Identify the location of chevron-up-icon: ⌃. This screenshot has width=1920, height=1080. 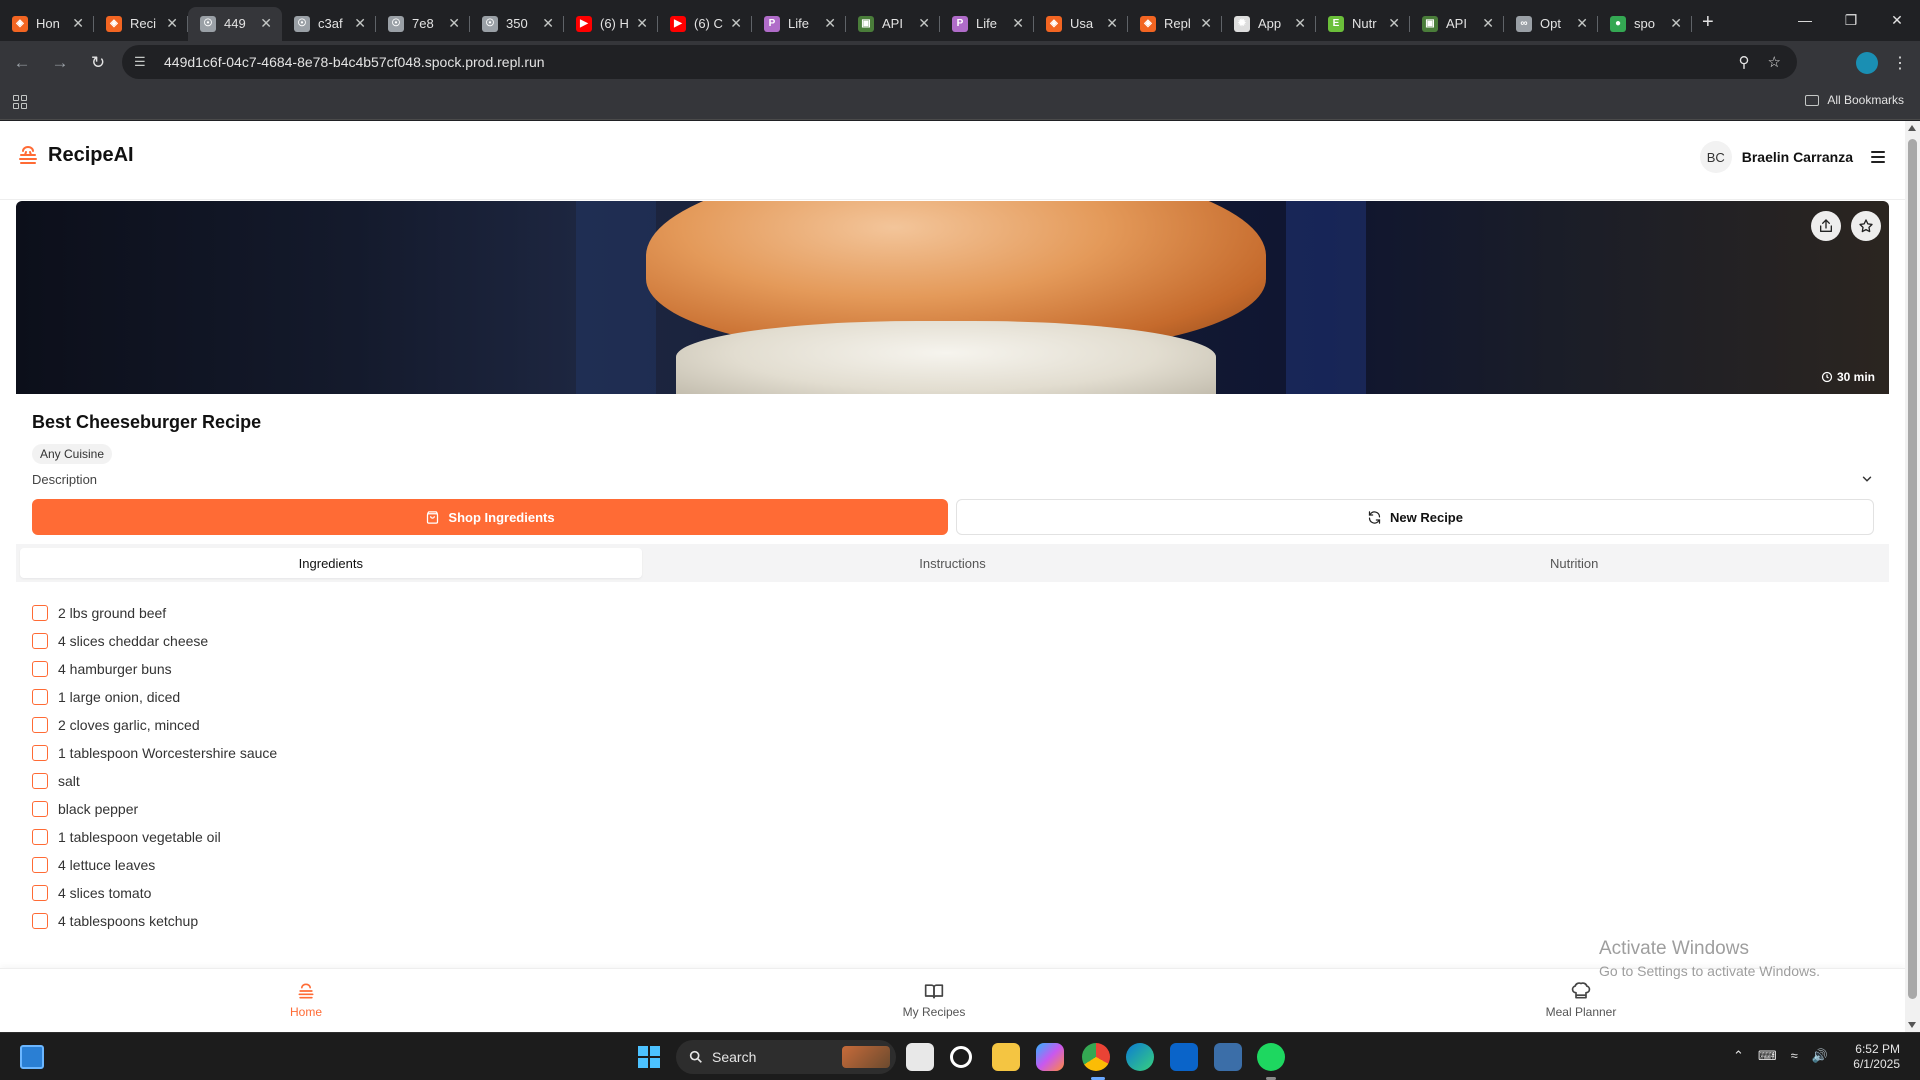
(1738, 1056).